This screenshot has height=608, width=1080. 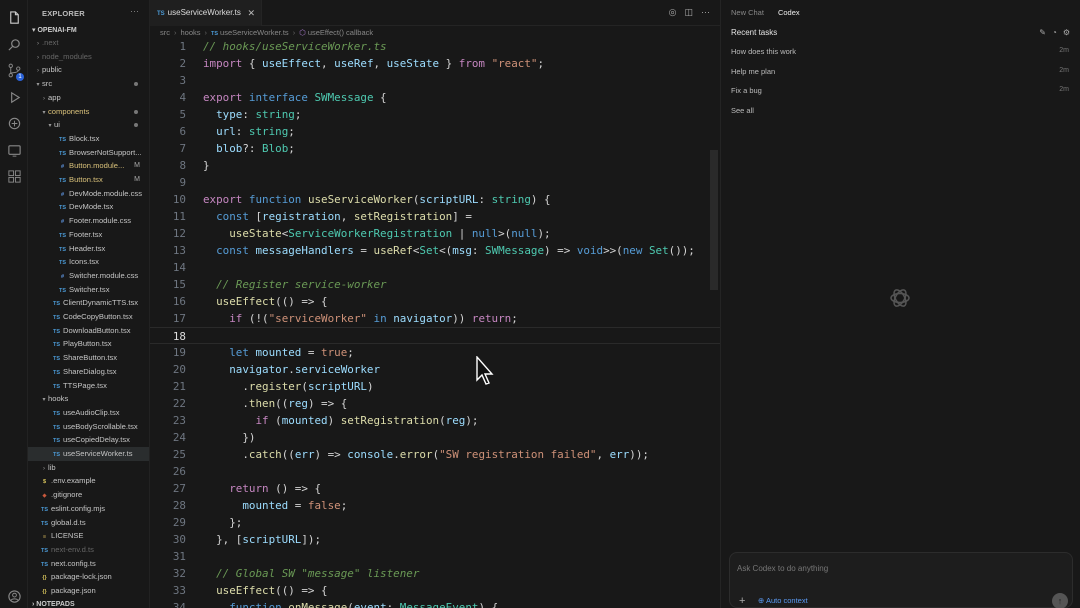 What do you see at coordinates (1042, 32) in the screenshot?
I see `new-task-icon: ✎` at bounding box center [1042, 32].